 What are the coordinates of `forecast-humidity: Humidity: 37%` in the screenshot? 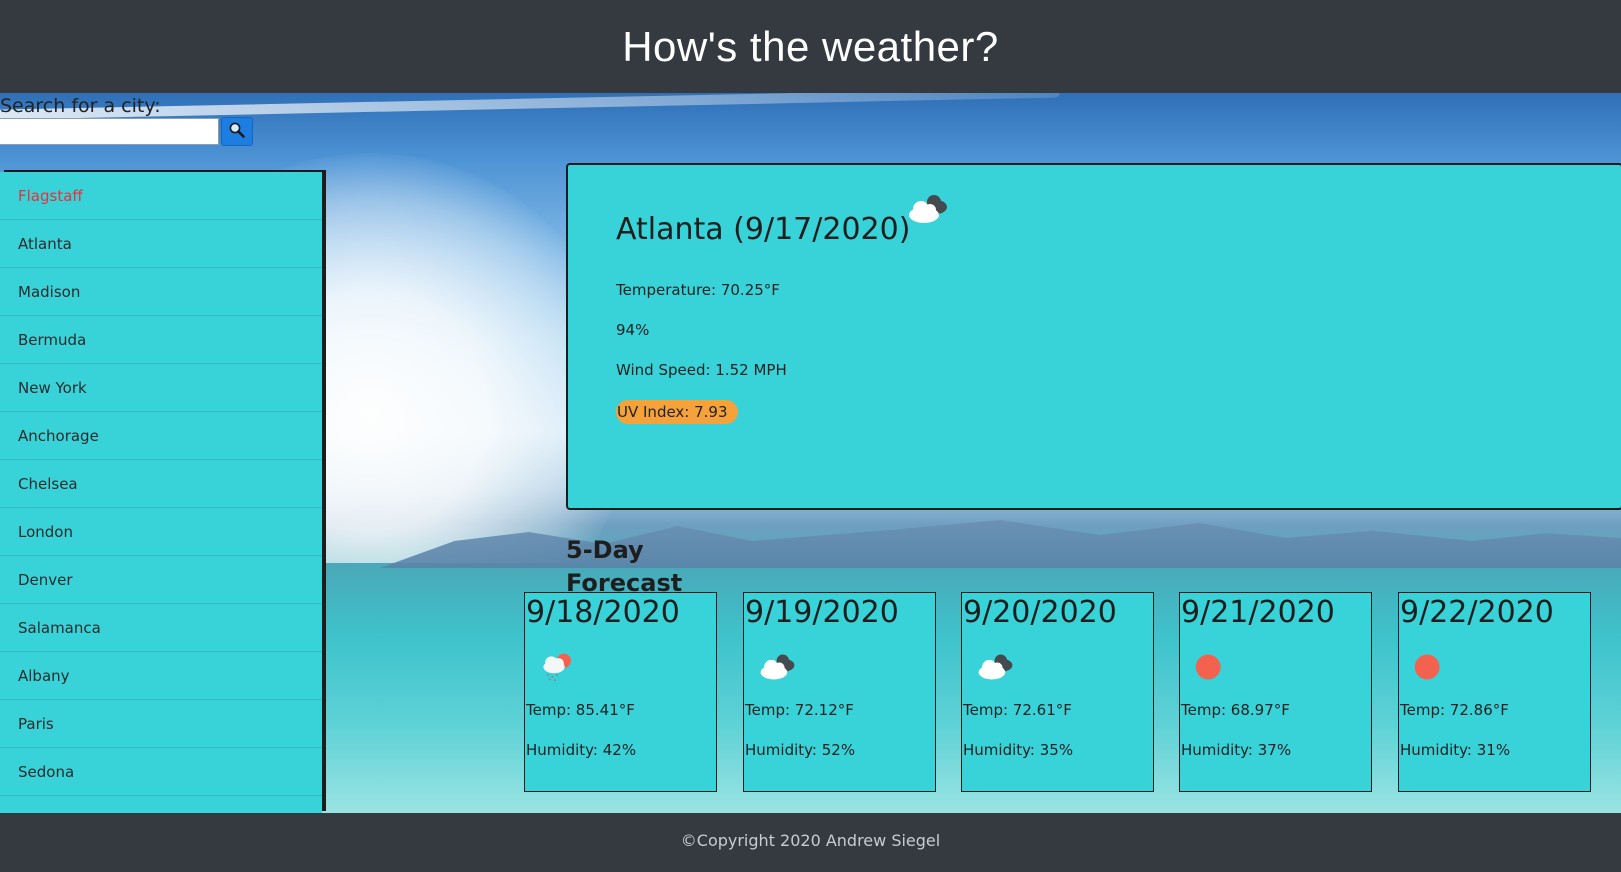 It's located at (1236, 750).